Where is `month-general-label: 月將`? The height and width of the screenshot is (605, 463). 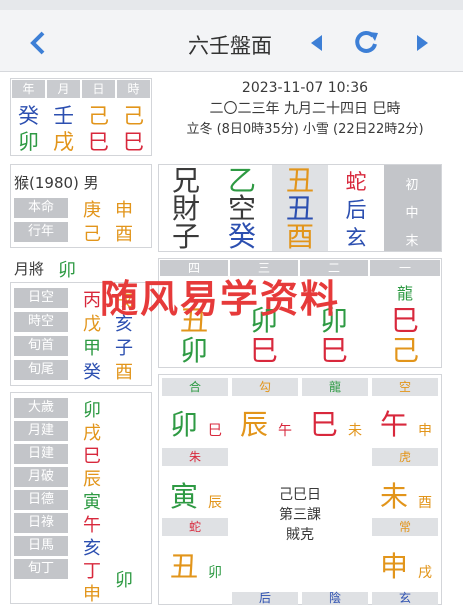 month-general-label: 月將 is located at coordinates (29, 269).